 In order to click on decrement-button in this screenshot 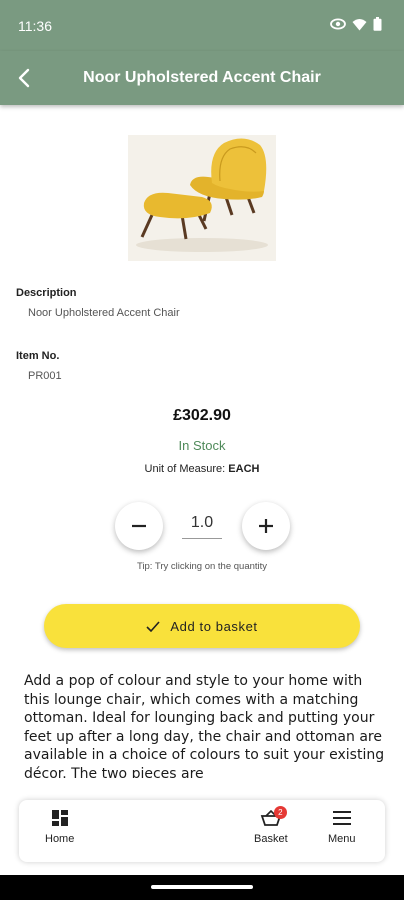, I will do `click(139, 526)`.